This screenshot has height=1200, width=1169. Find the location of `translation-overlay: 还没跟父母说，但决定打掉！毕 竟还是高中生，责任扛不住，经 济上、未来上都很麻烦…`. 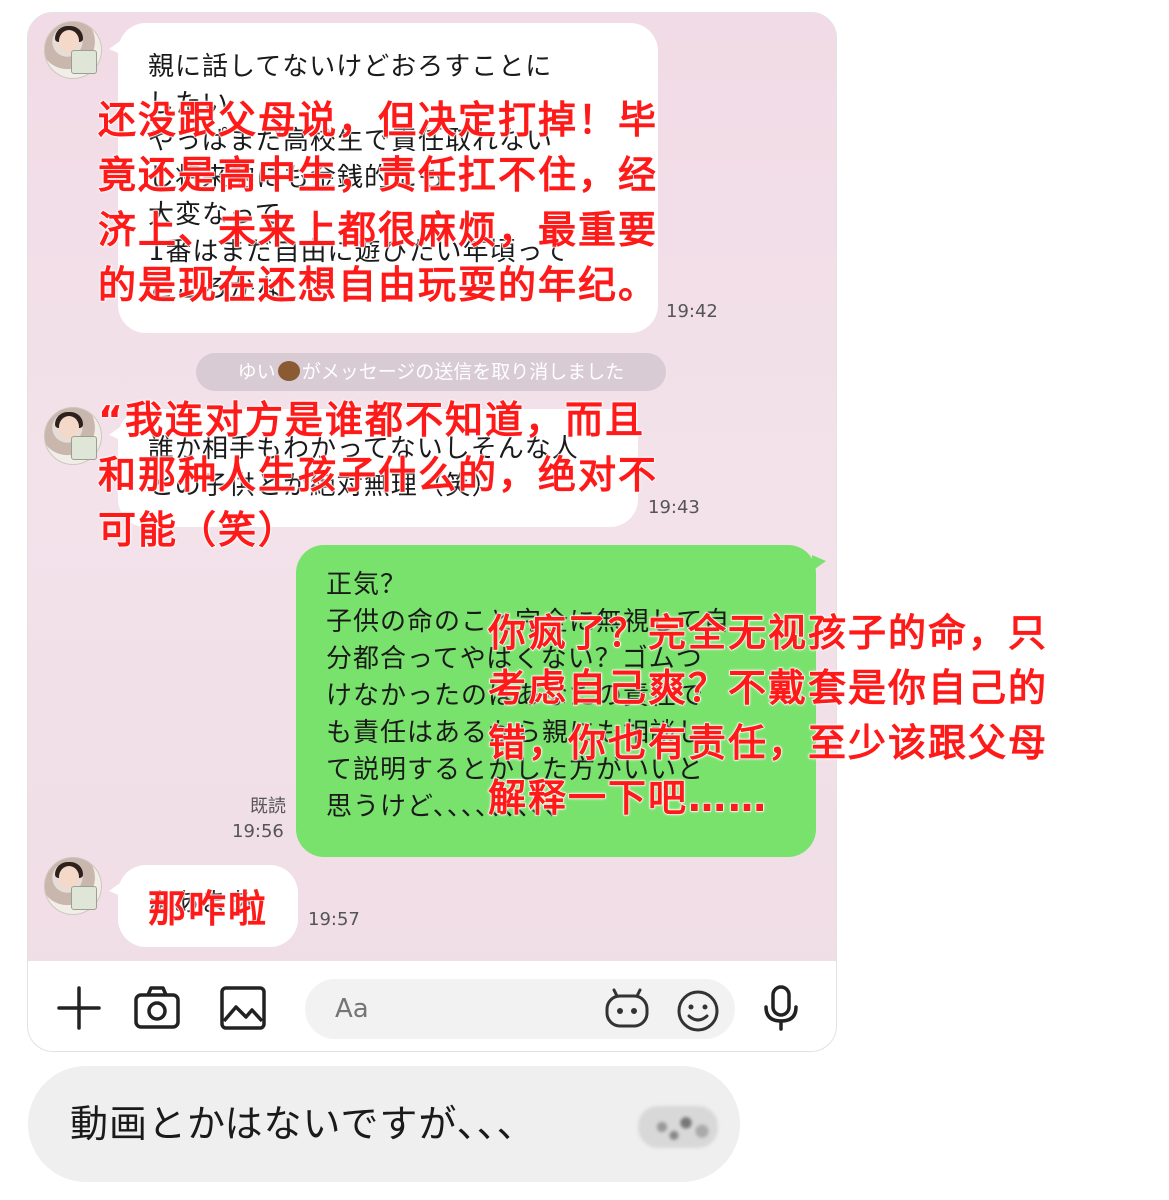

translation-overlay: 还没跟父母说，但决定打掉！毕 竟还是高中生，责任扛不住，经 济上、未来上都很麻烦… is located at coordinates (378, 202).